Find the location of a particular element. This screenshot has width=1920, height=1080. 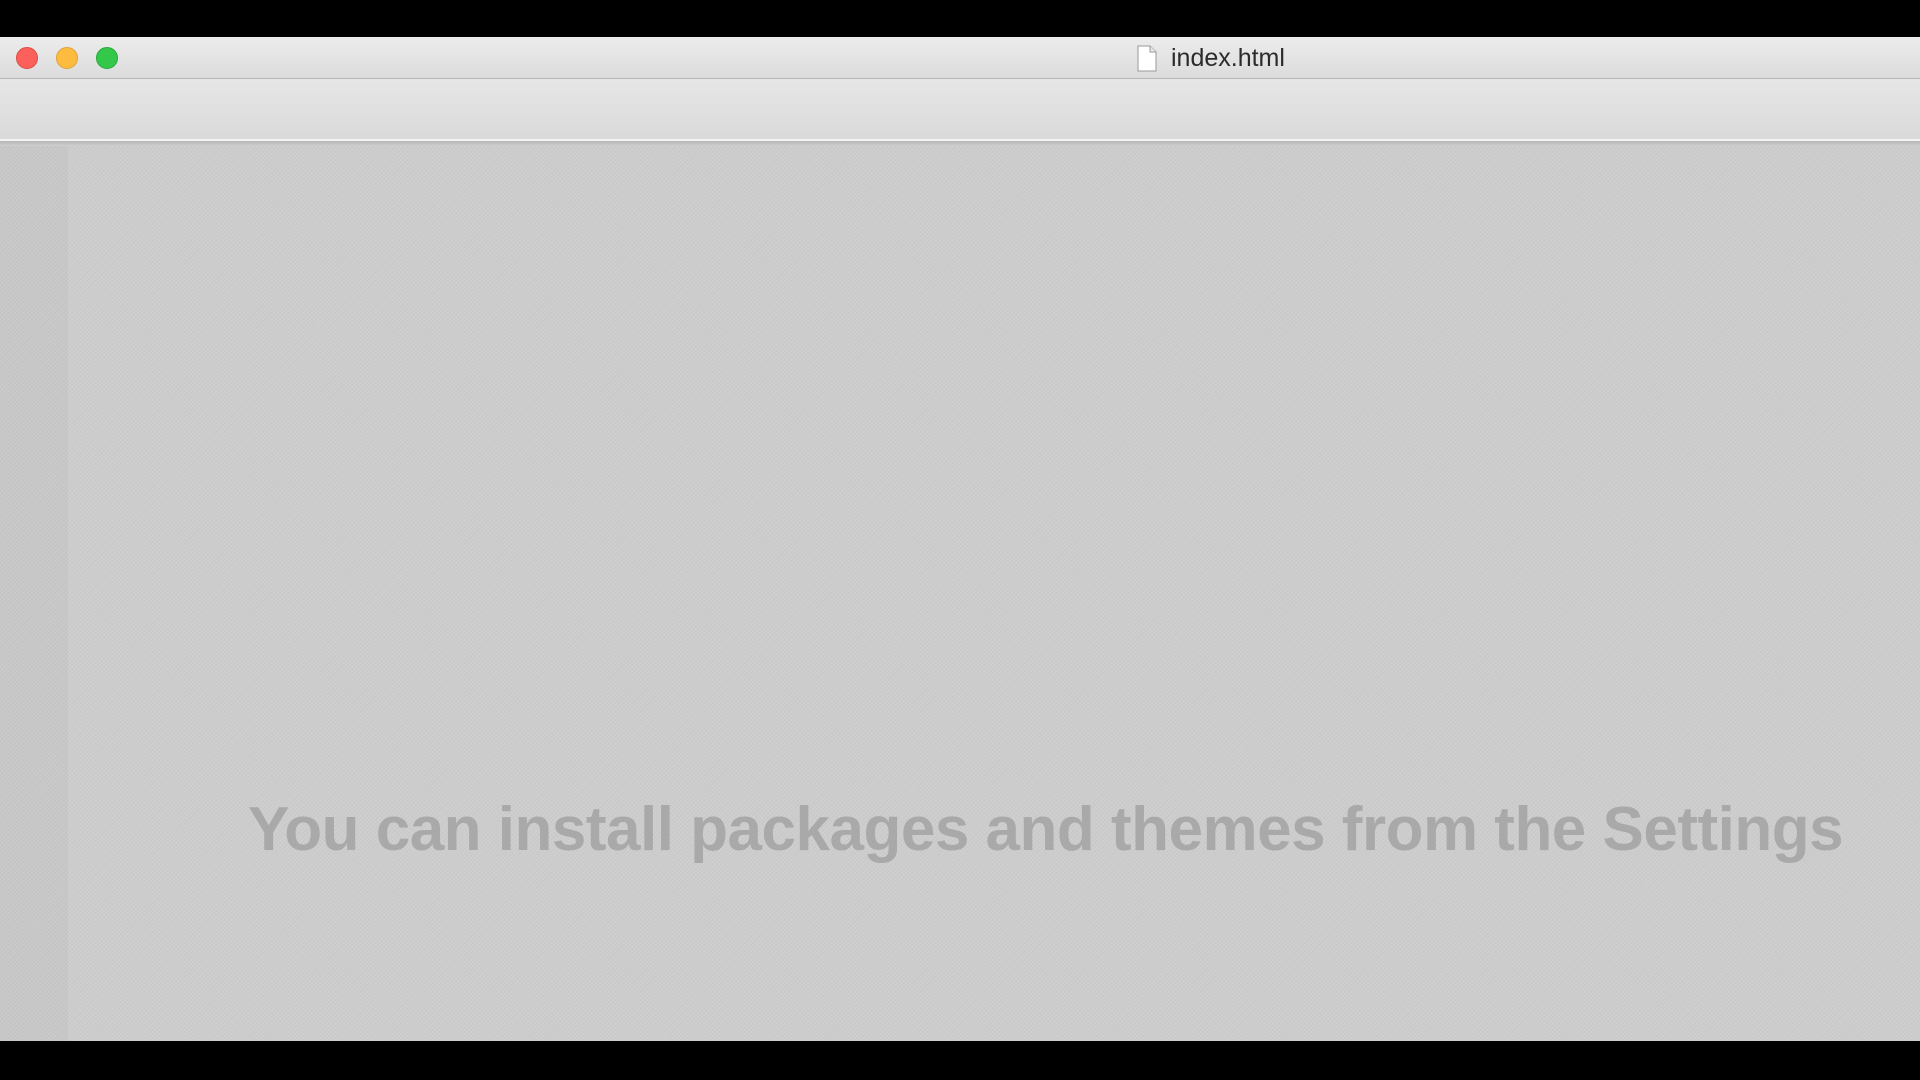

window-title: index.html is located at coordinates (1228, 57).